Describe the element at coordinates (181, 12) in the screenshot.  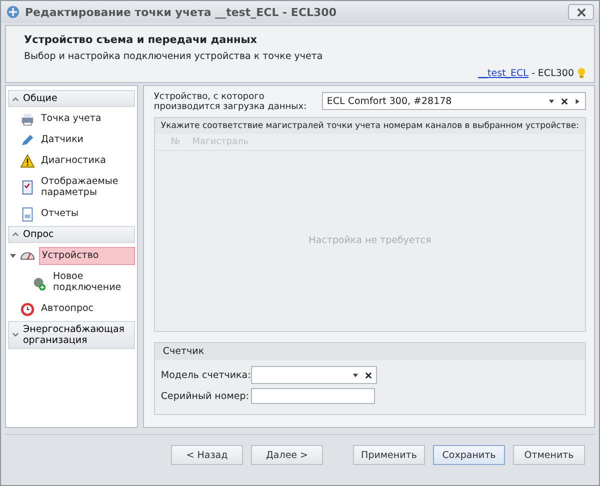
I see `window-title: Редактирование точки учета __test_ECL - ECL300` at that location.